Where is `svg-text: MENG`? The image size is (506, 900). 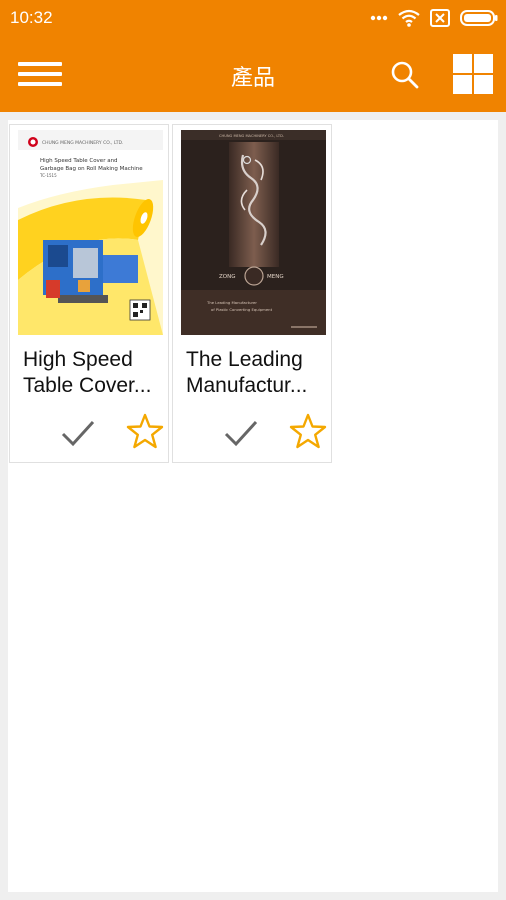 svg-text: MENG is located at coordinates (275, 277).